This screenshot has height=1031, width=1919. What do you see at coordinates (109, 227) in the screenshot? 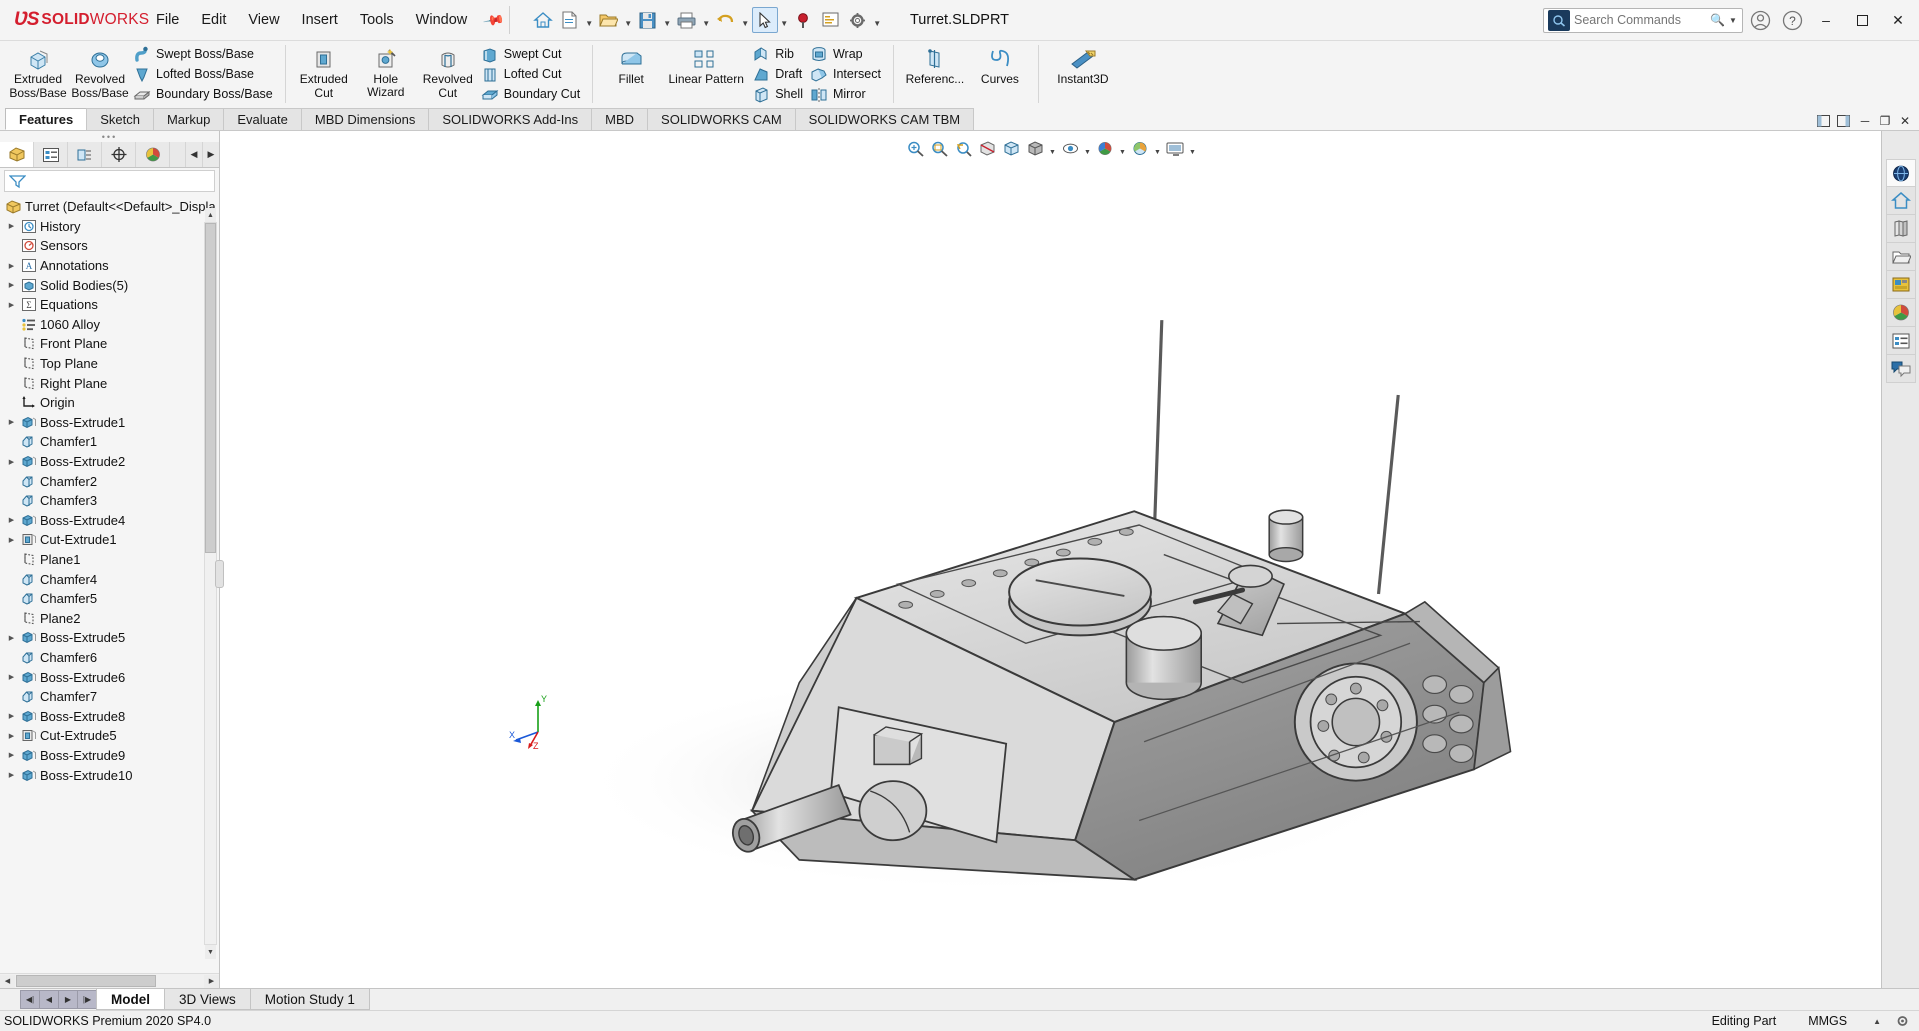
I see `tree-item-history: ▶ History` at bounding box center [109, 227].